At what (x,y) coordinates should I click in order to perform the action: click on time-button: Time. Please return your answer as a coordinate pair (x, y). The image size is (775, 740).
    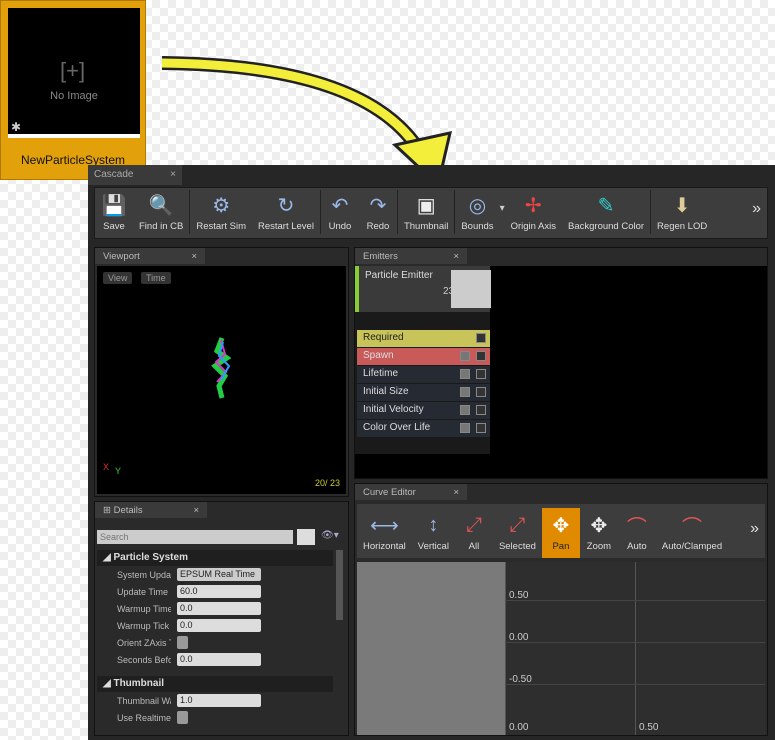
    Looking at the image, I should click on (156, 278).